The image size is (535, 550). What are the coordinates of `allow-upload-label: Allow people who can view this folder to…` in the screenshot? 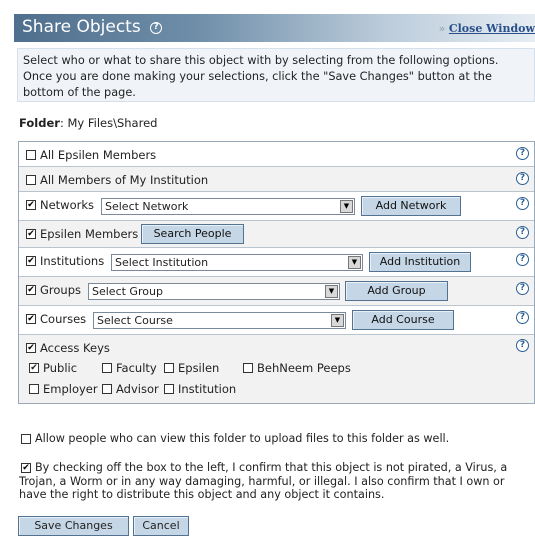 It's located at (242, 438).